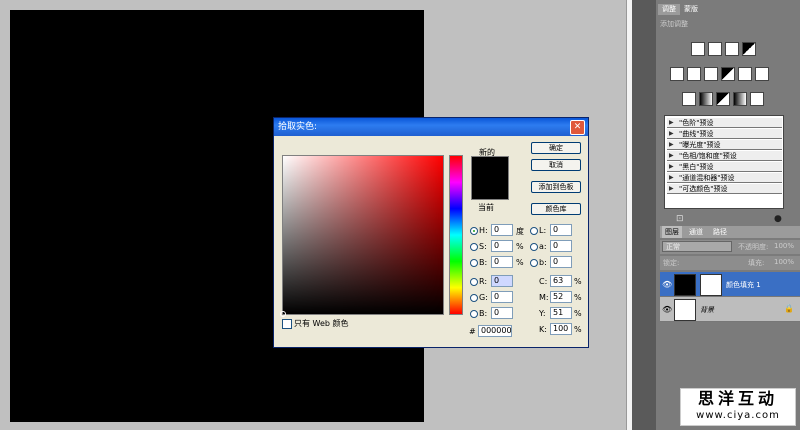 The image size is (800, 430). Describe the element at coordinates (730, 284) in the screenshot. I see `layer-row-color-fill: 👁 颜色填充 1` at that location.